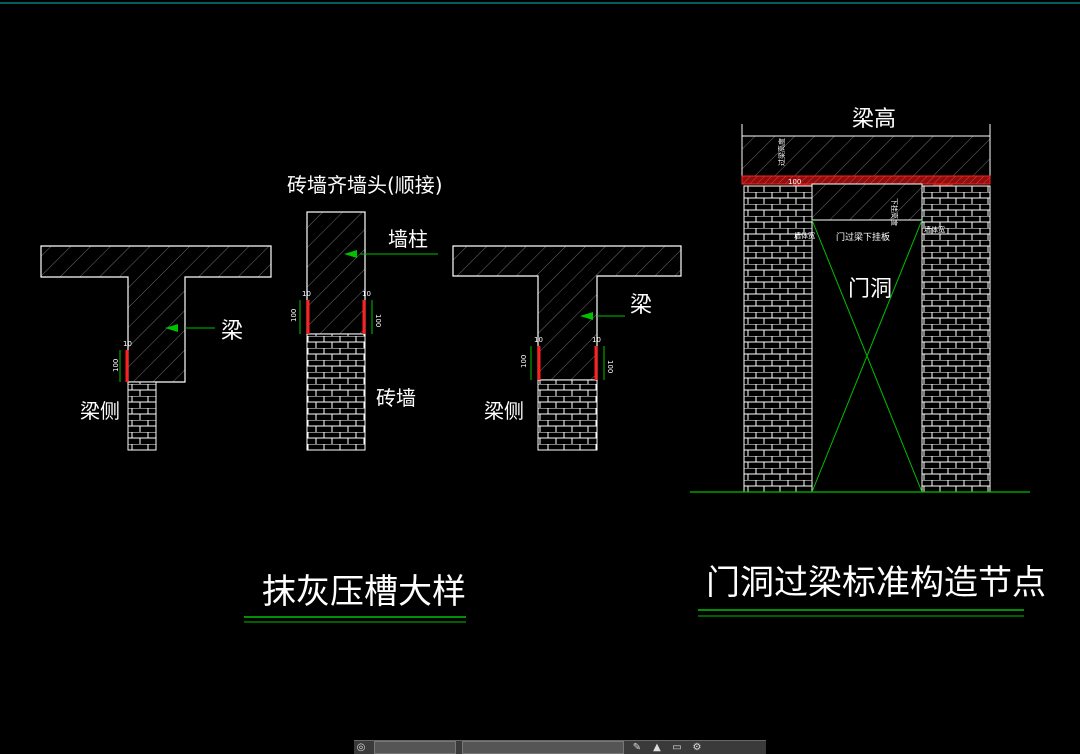  What do you see at coordinates (361, 747) in the screenshot?
I see `layers-icon: ◎` at bounding box center [361, 747].